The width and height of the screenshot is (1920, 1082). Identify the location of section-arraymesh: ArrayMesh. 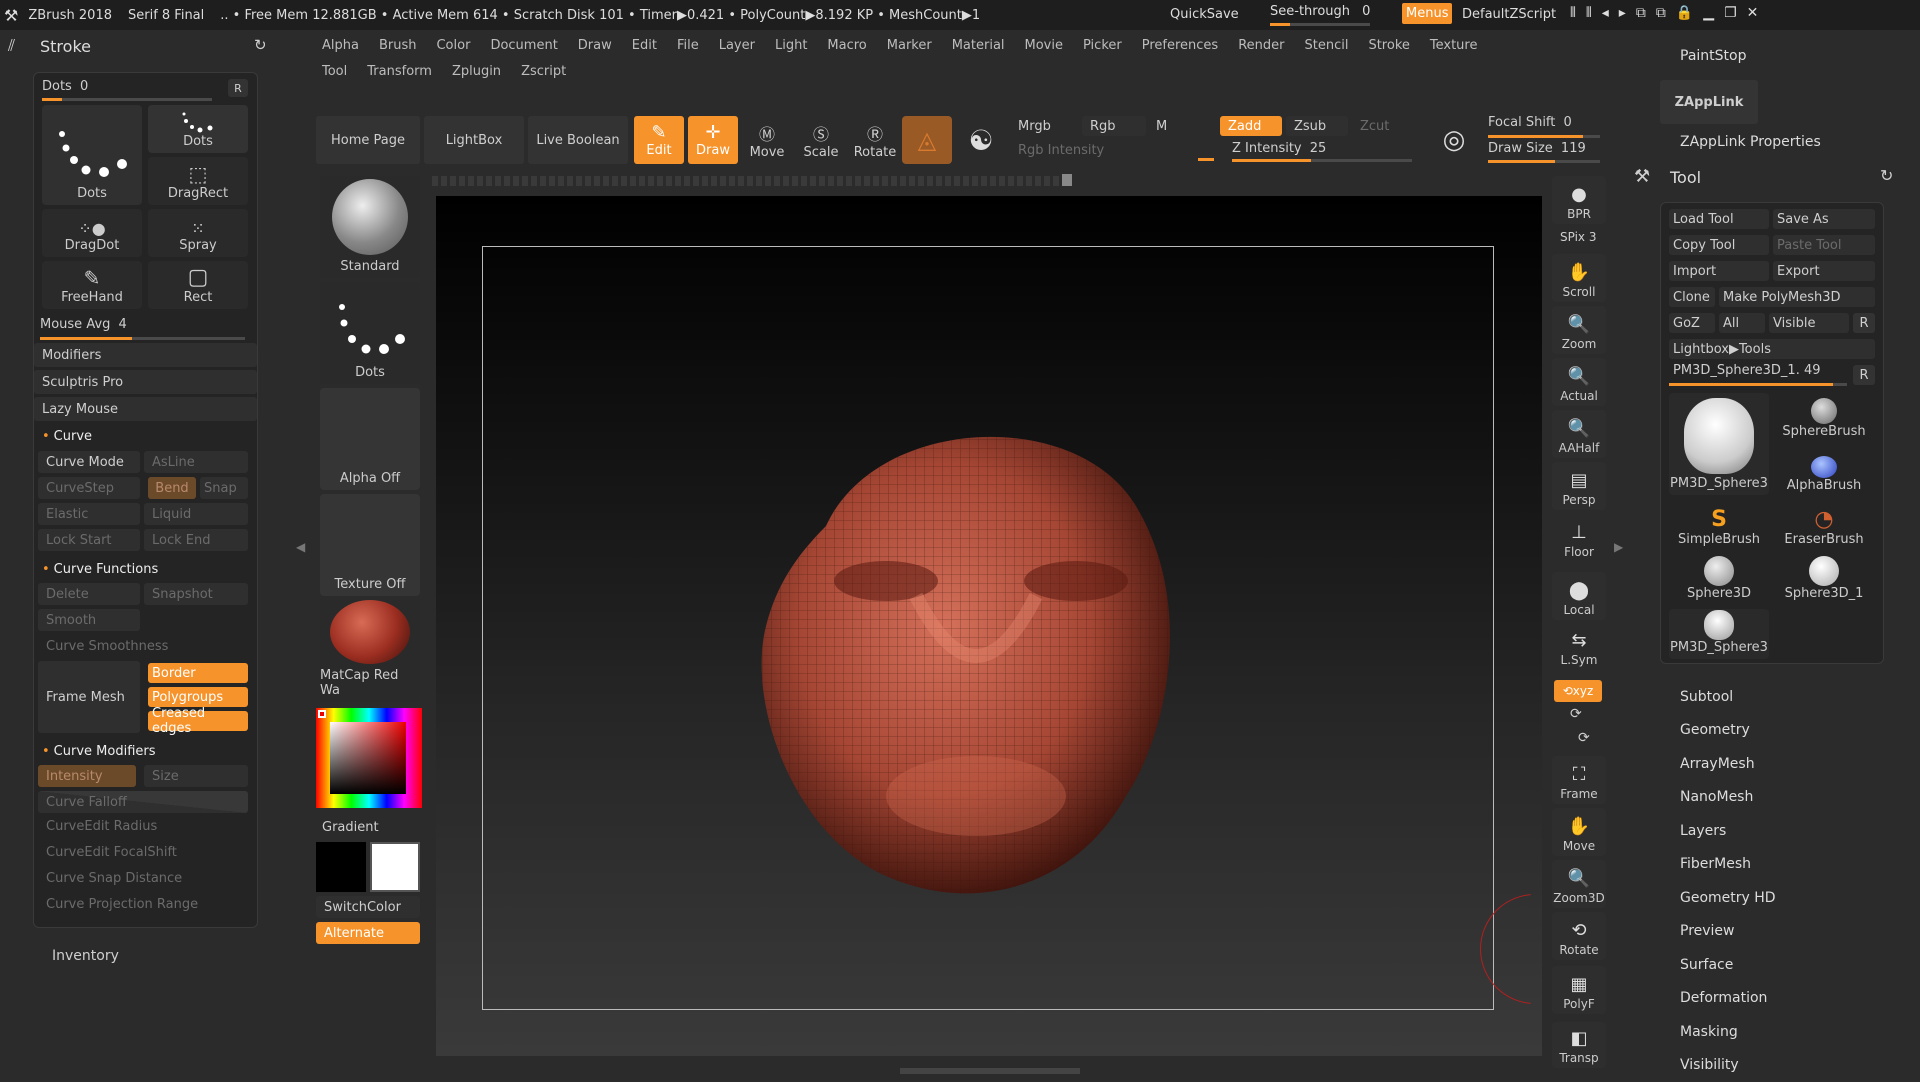
(1790, 764).